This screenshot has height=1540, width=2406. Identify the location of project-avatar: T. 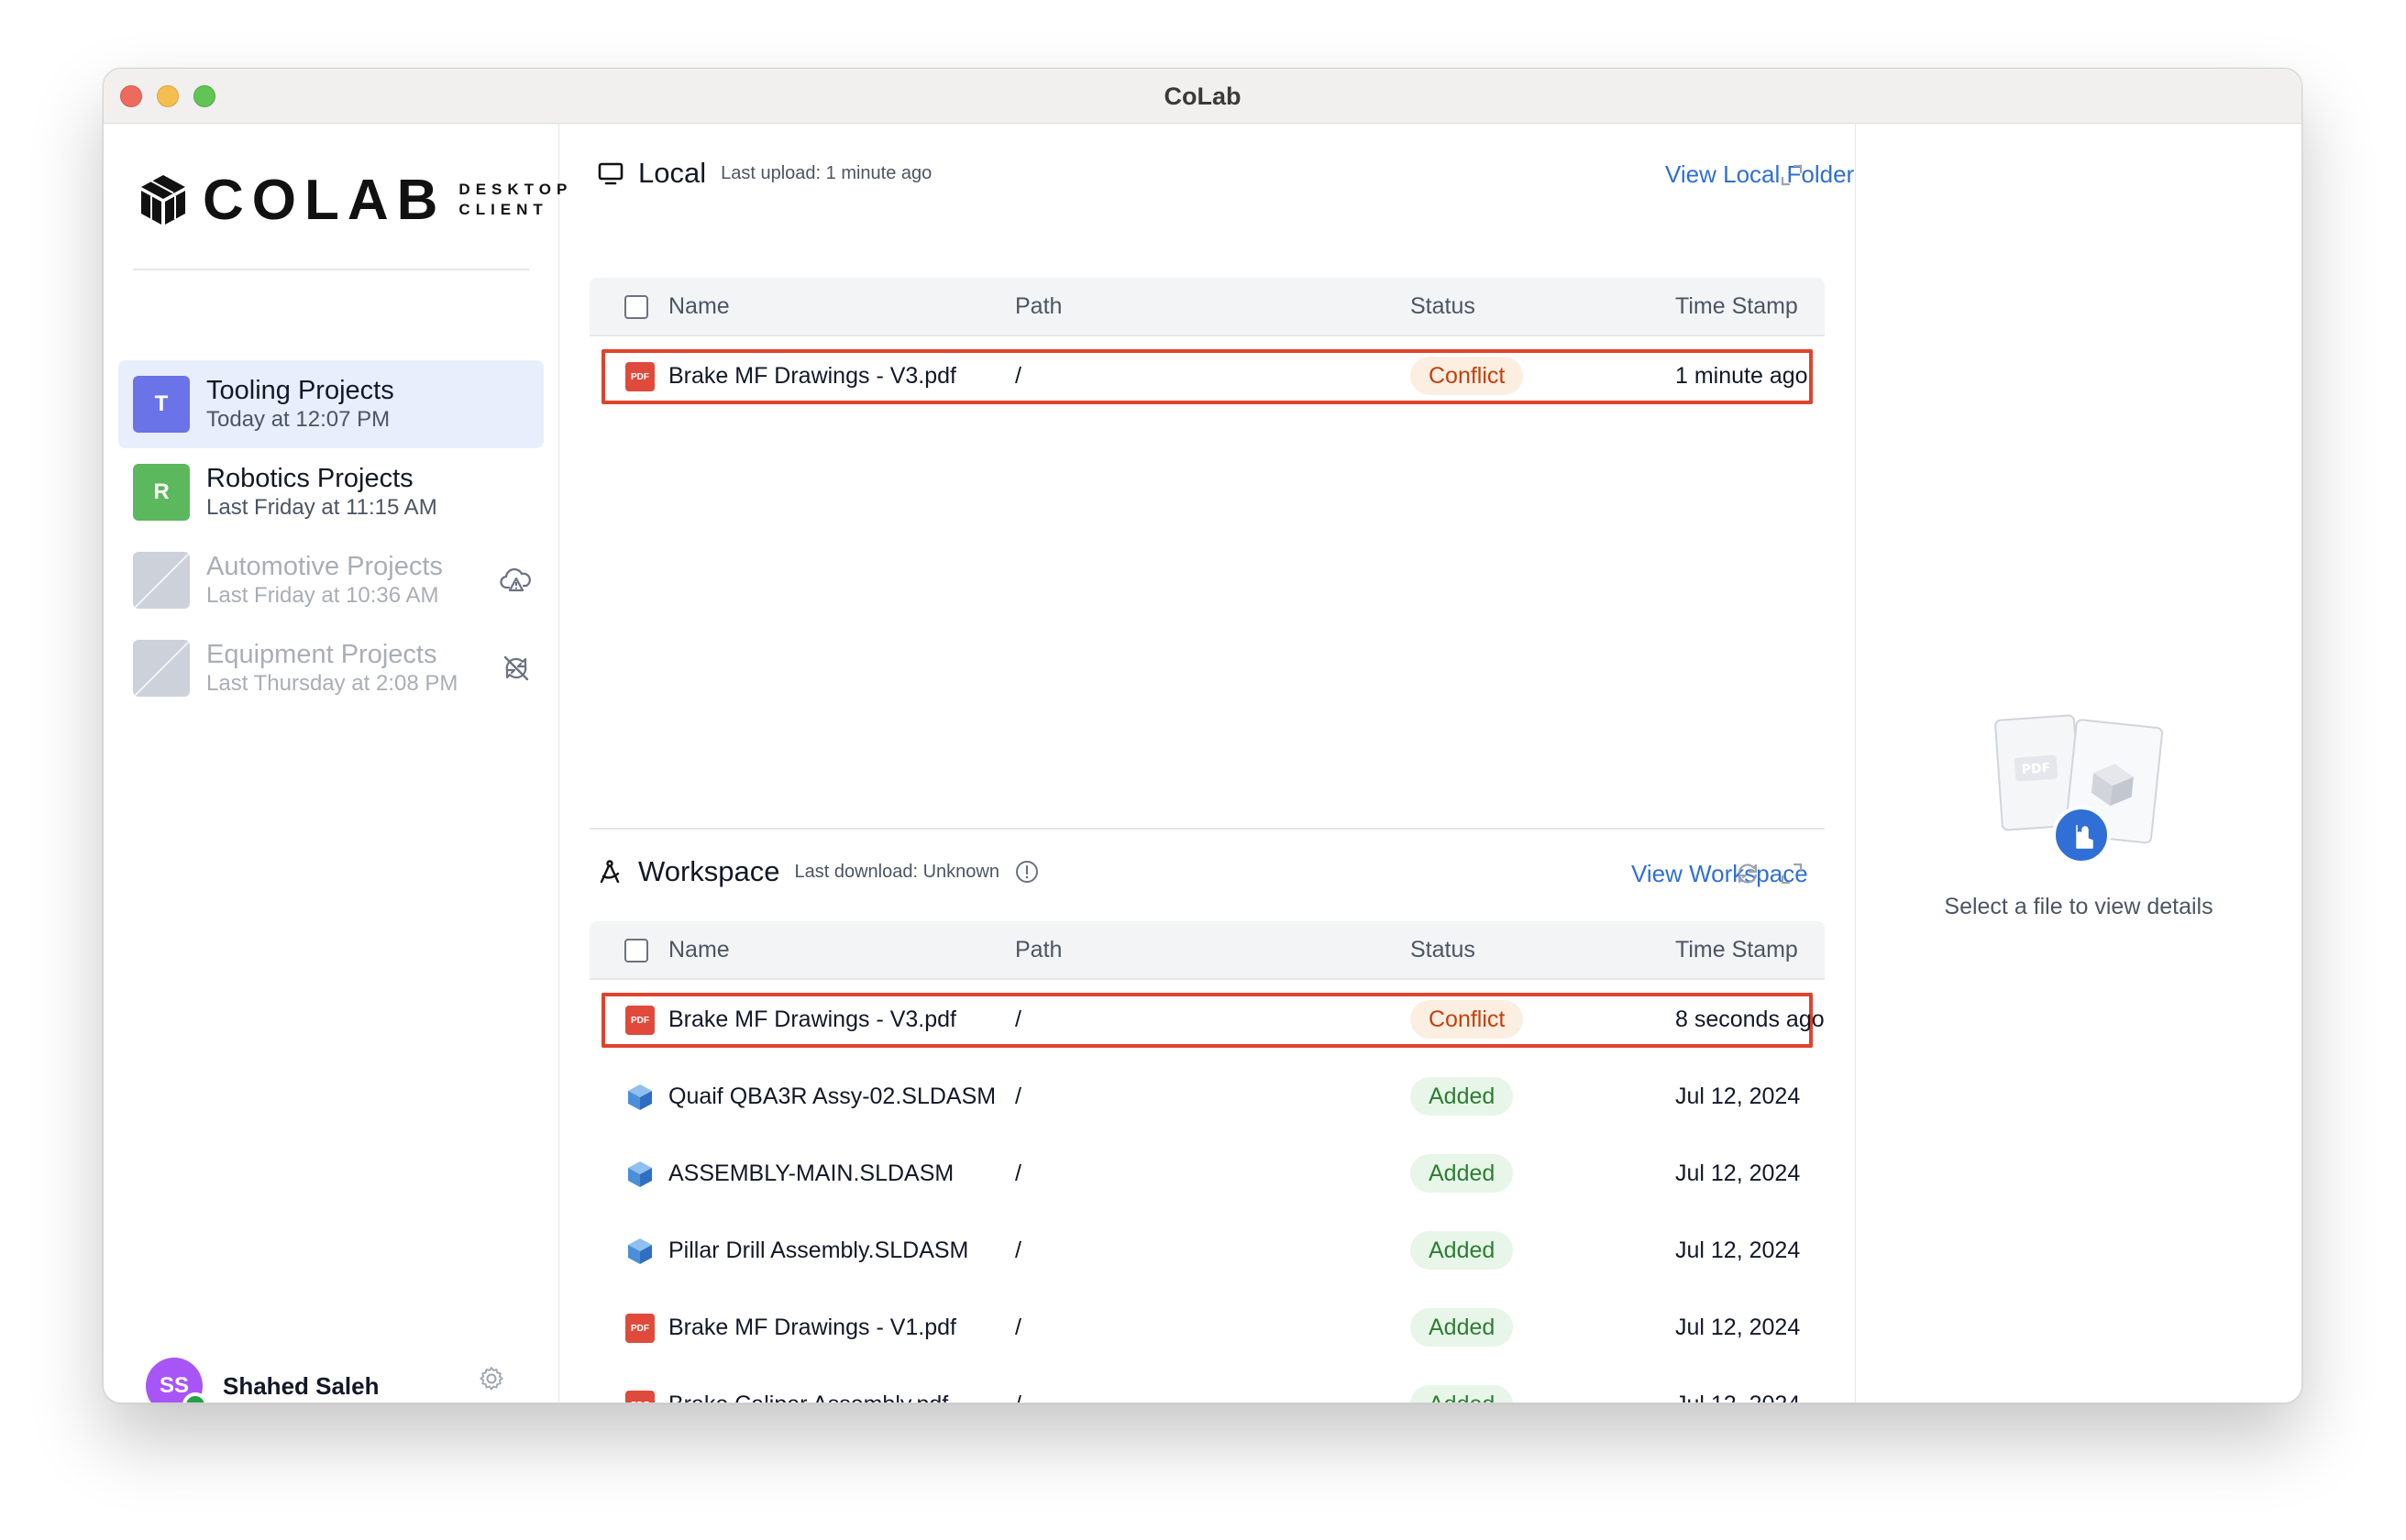
(161, 404).